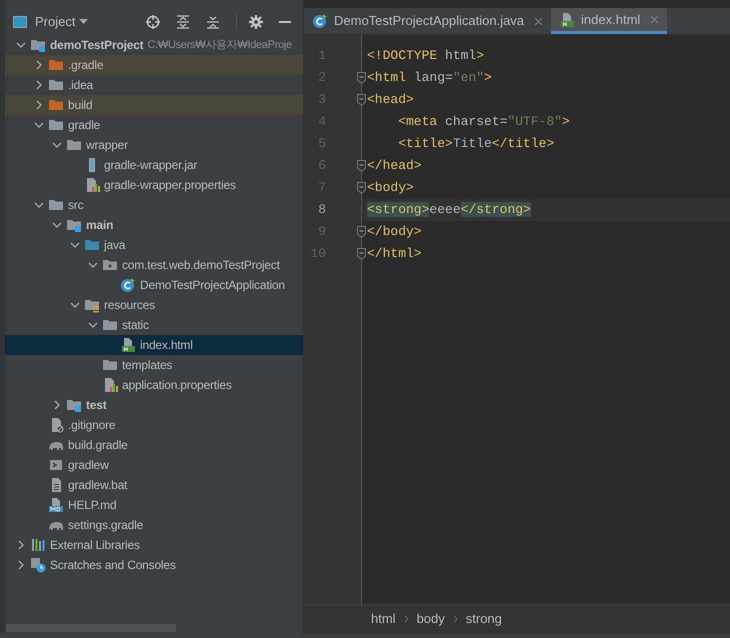  Describe the element at coordinates (201, 265) in the screenshot. I see `tree-item-label: com.test.web.demoTestProject` at that location.